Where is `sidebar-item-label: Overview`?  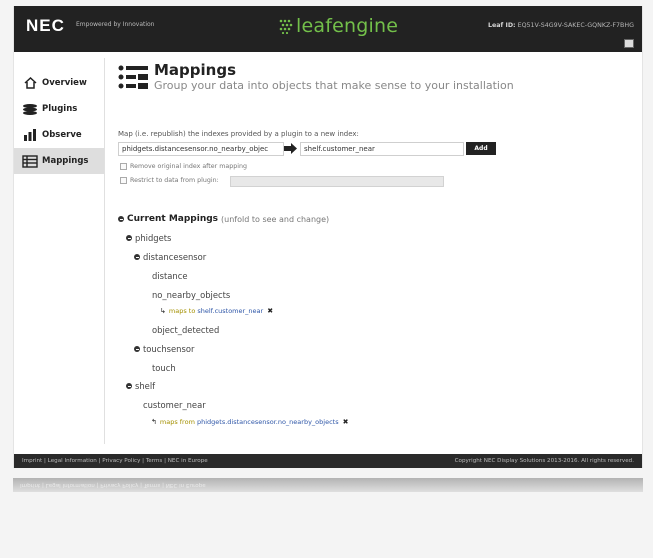 sidebar-item-label: Overview is located at coordinates (64, 83).